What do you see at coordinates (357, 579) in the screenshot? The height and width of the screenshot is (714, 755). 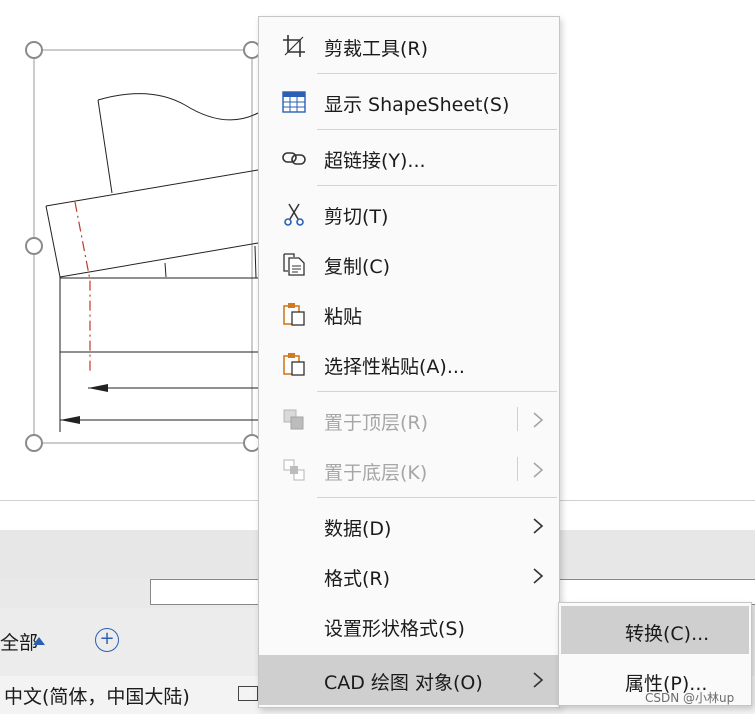 I see `menu-item-label: 格式(R)` at bounding box center [357, 579].